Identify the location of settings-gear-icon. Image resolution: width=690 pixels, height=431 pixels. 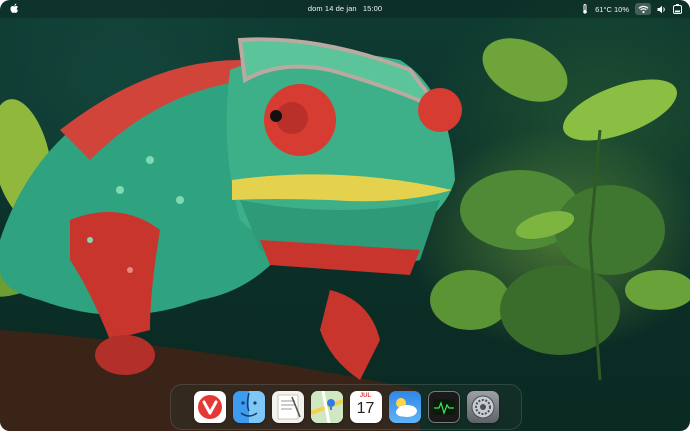
(482, 407).